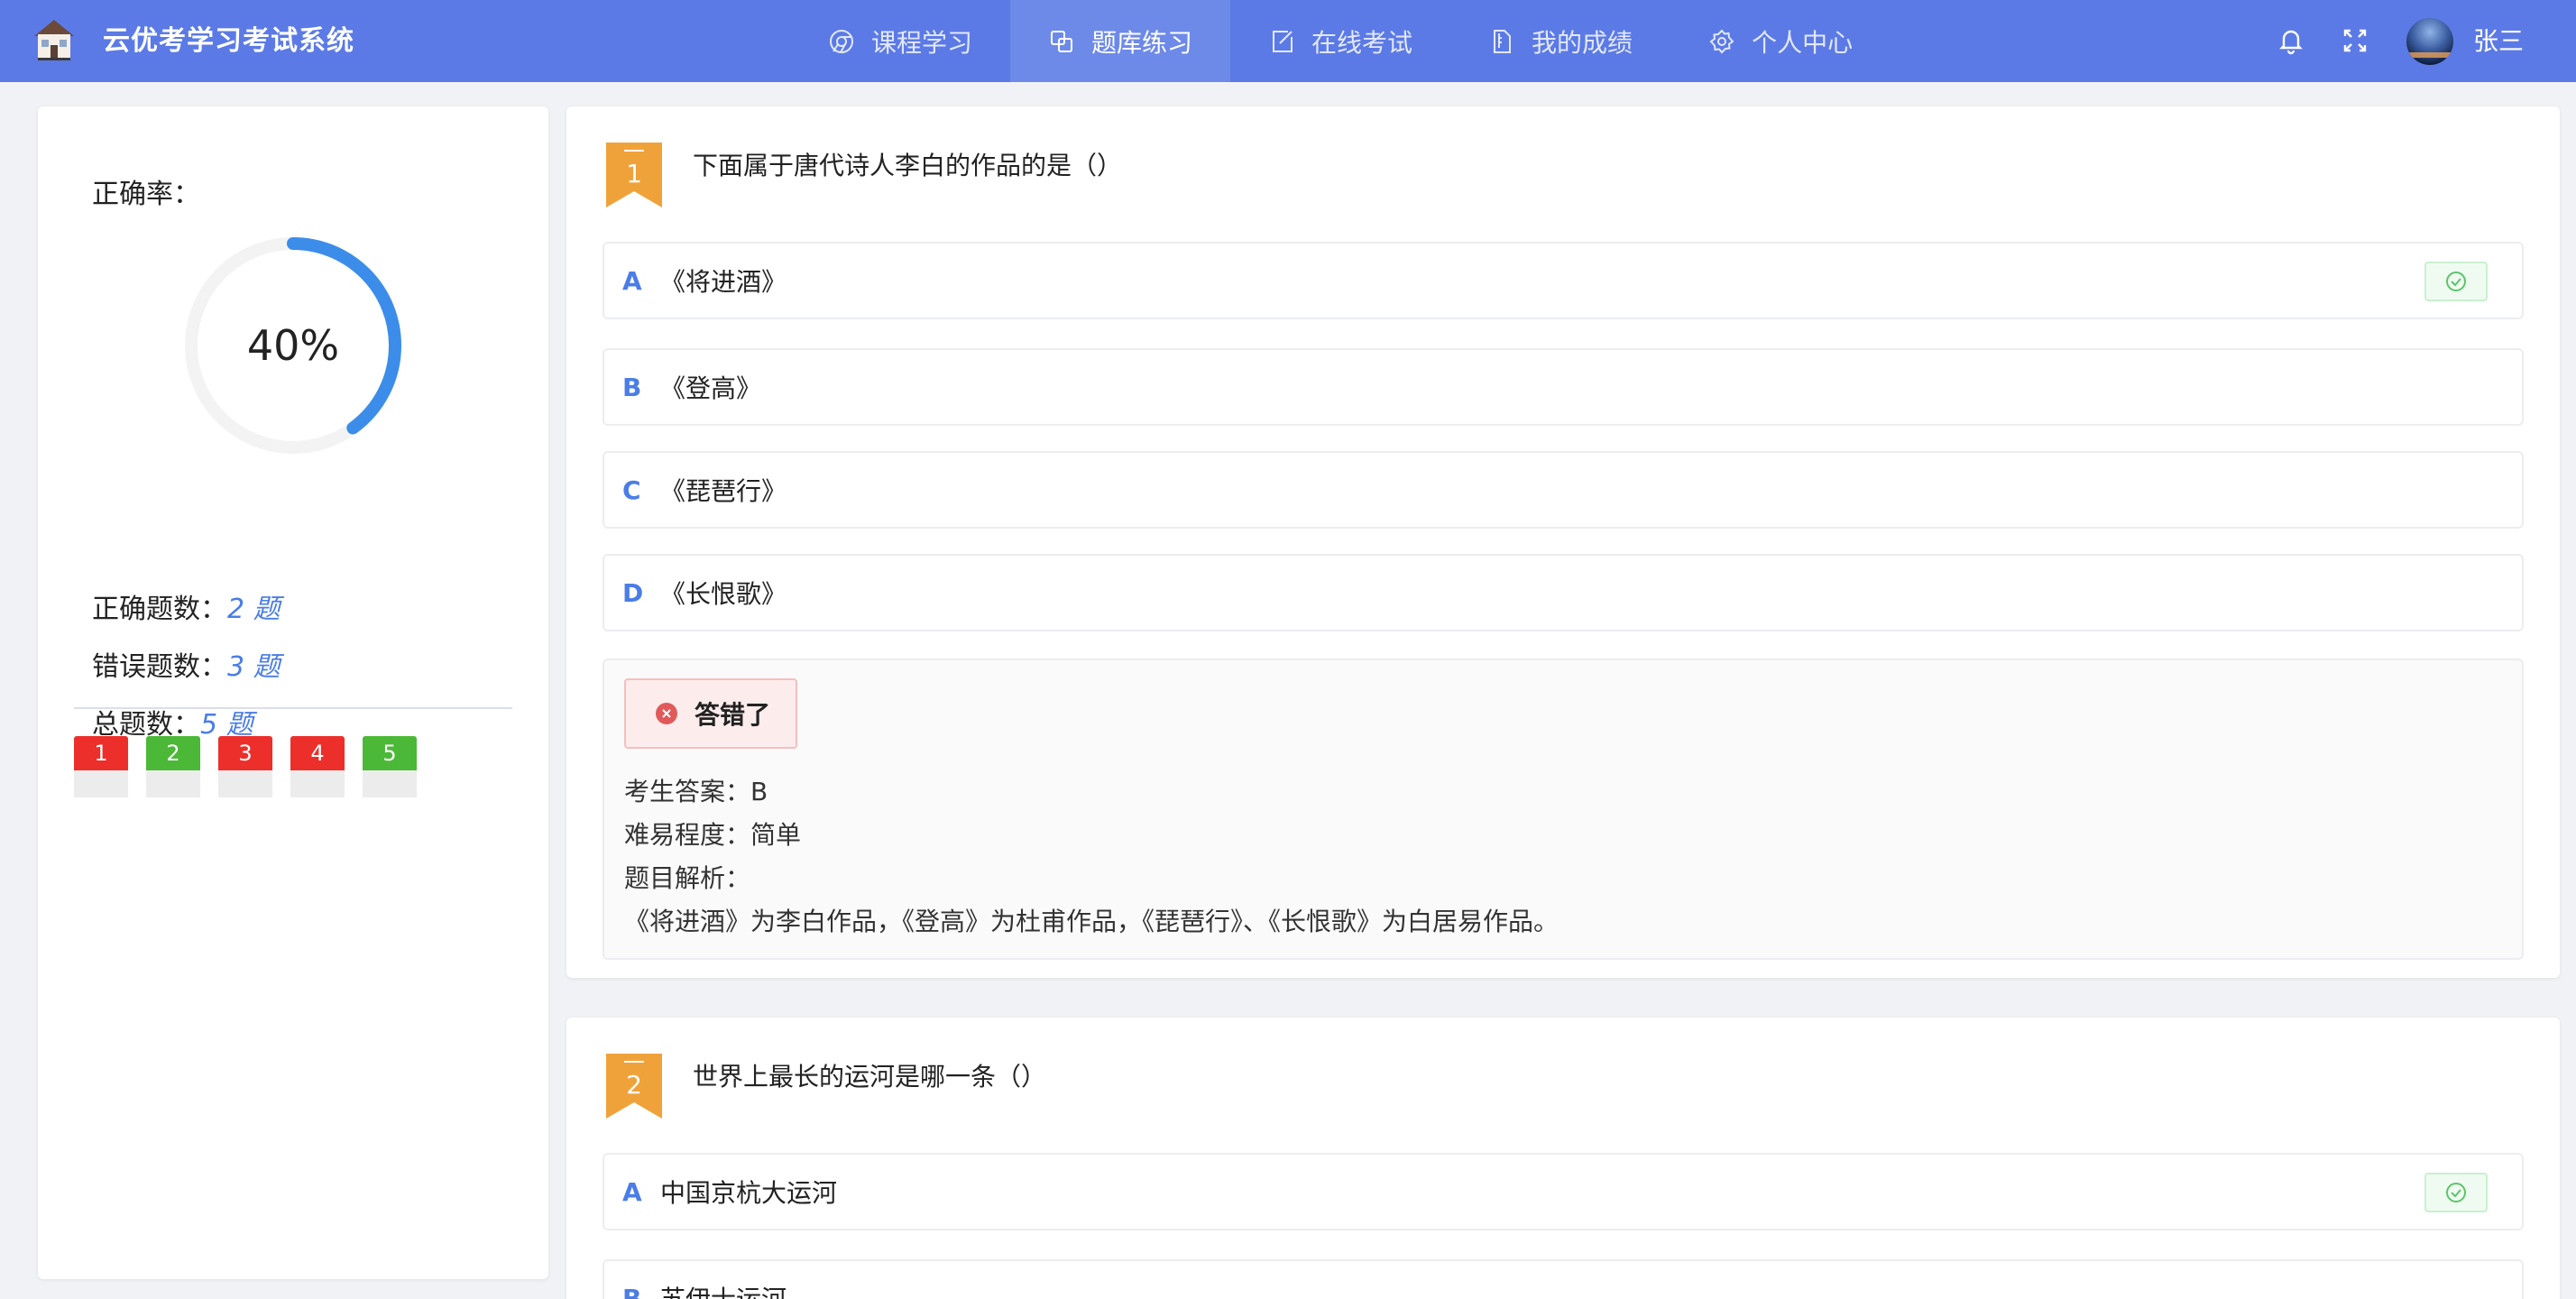  Describe the element at coordinates (159, 667) in the screenshot. I see `stat-label: 错误题数：` at that location.